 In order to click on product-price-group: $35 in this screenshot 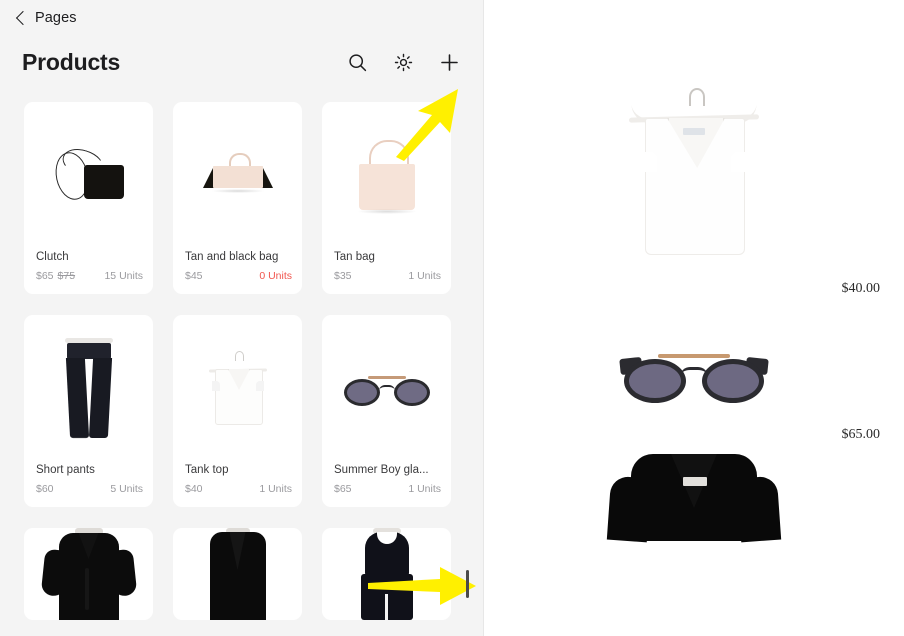, I will do `click(343, 276)`.